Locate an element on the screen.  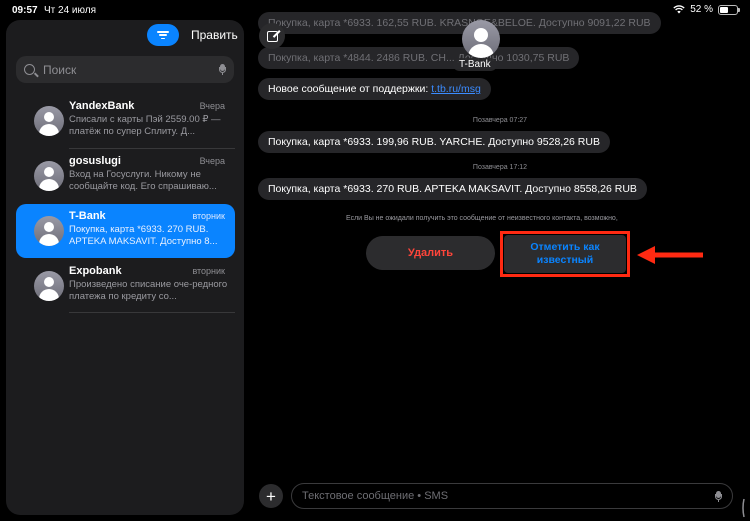
pointer-arrow-icon is located at coordinates (670, 255).